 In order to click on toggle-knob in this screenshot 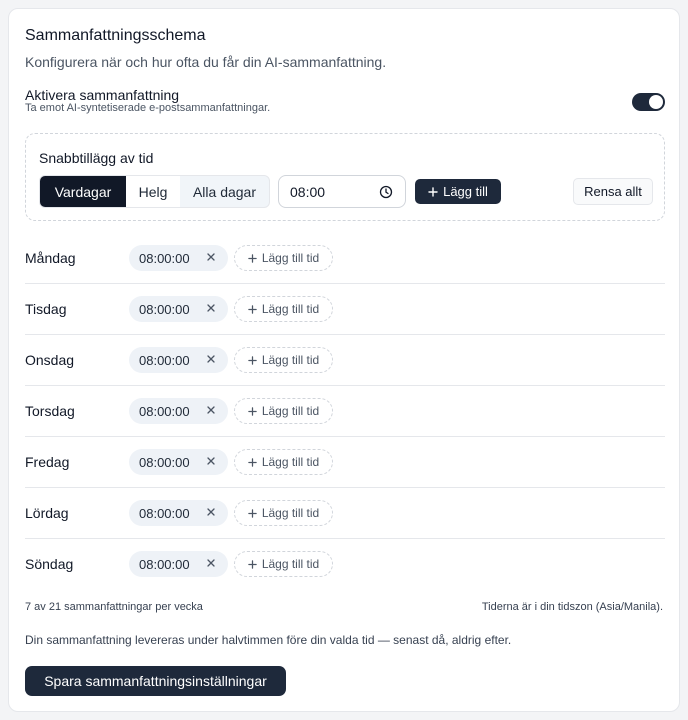, I will do `click(656, 102)`.